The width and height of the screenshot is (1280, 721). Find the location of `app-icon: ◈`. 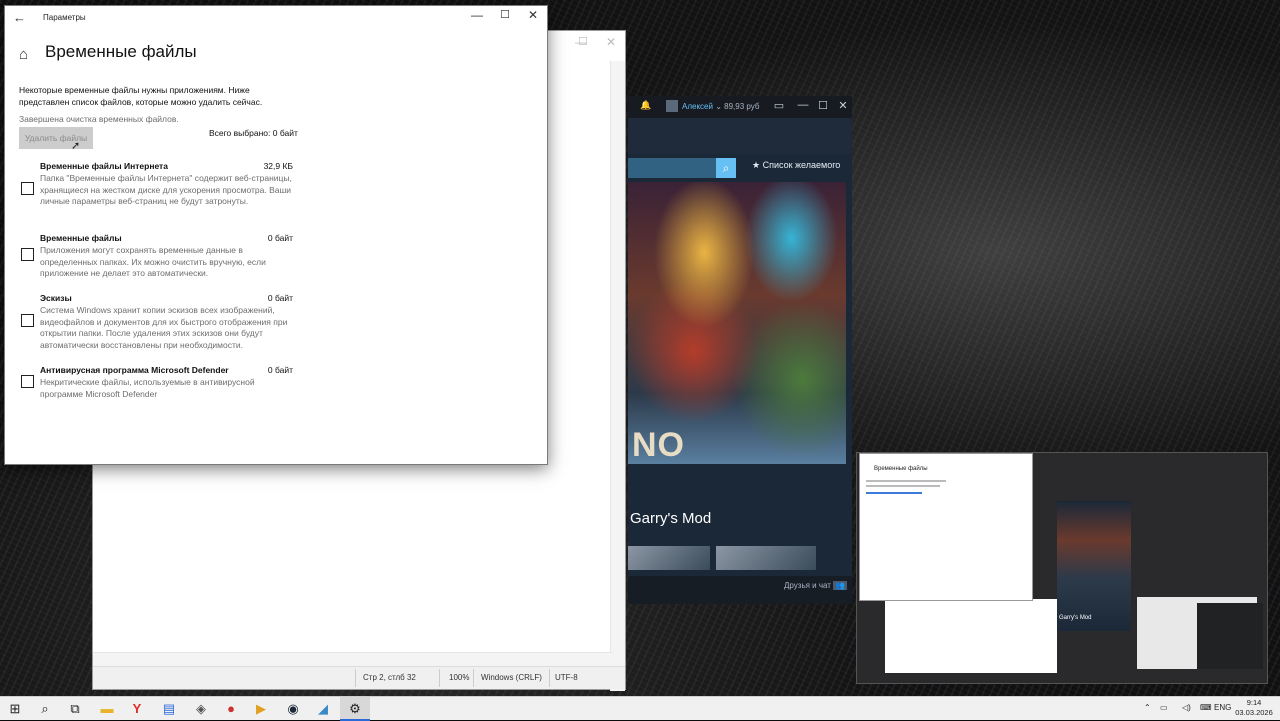

app-icon: ◈ is located at coordinates (201, 709).